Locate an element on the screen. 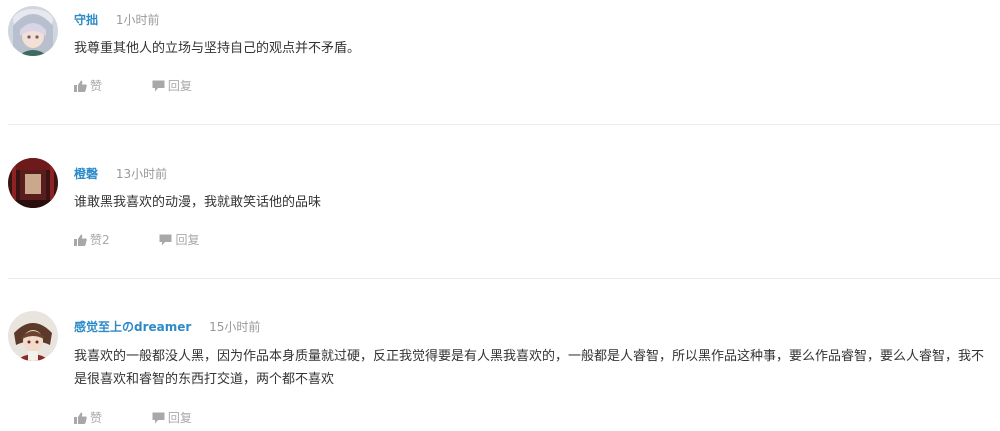 The image size is (1000, 431). timestamp: 1小时前 is located at coordinates (137, 20).